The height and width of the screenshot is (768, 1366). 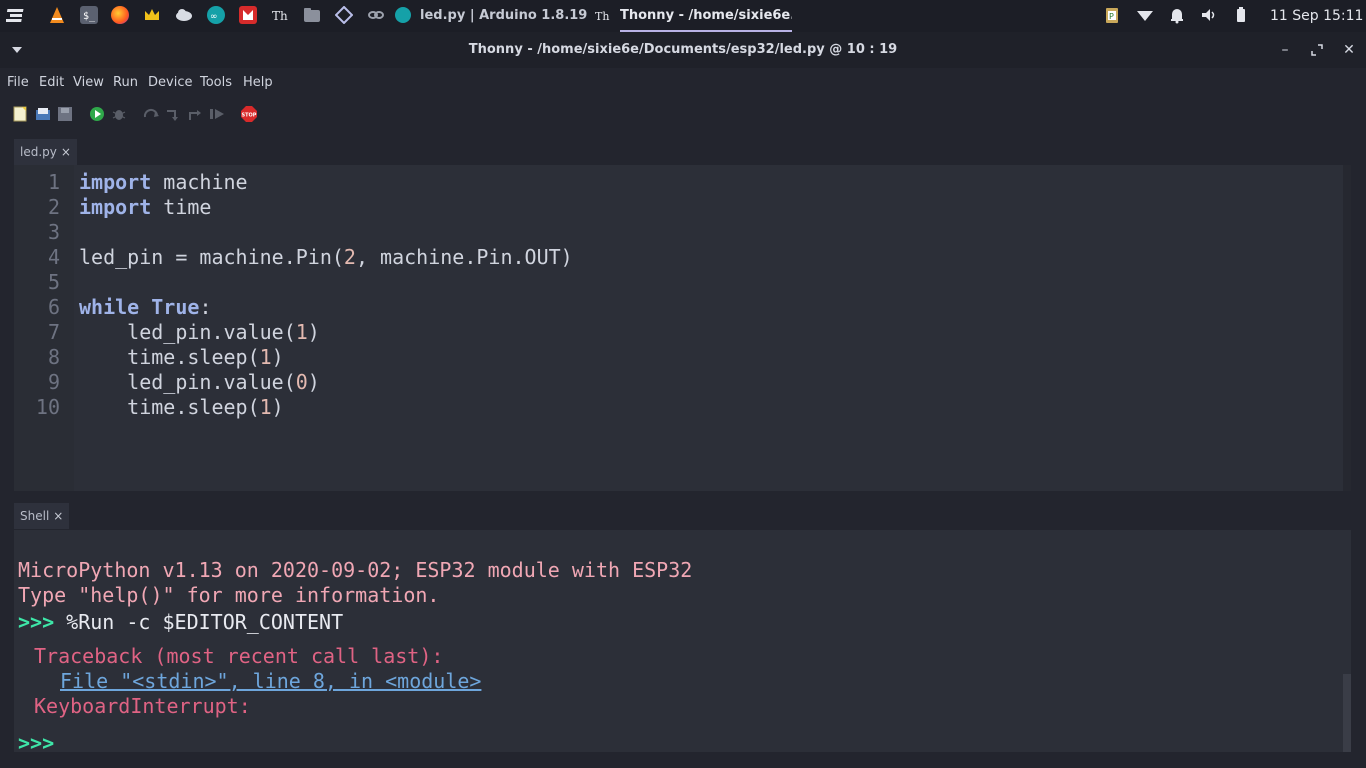 What do you see at coordinates (18, 83) in the screenshot?
I see `menu-file: File` at bounding box center [18, 83].